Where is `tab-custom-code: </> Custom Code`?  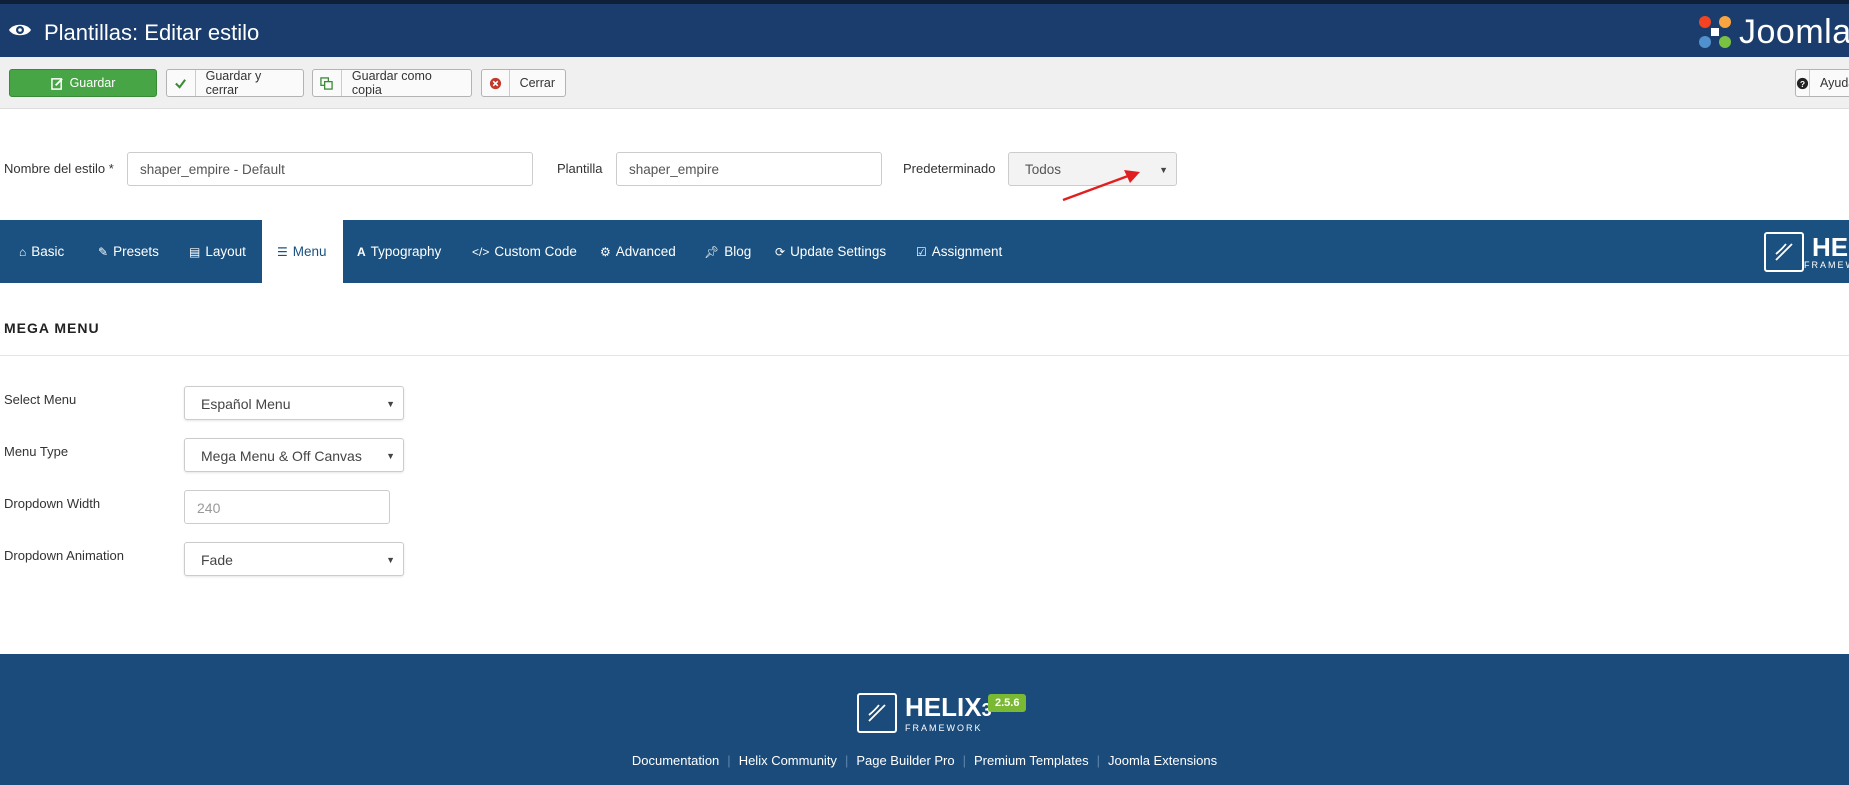 tab-custom-code: </> Custom Code is located at coordinates (524, 251).